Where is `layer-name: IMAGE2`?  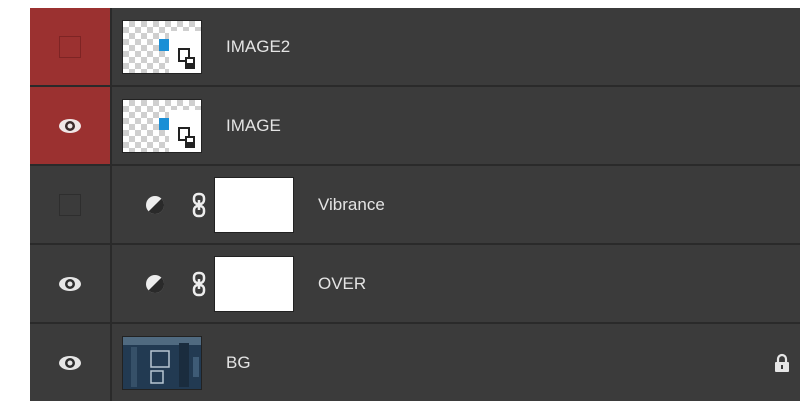 layer-name: IMAGE2 is located at coordinates (258, 47).